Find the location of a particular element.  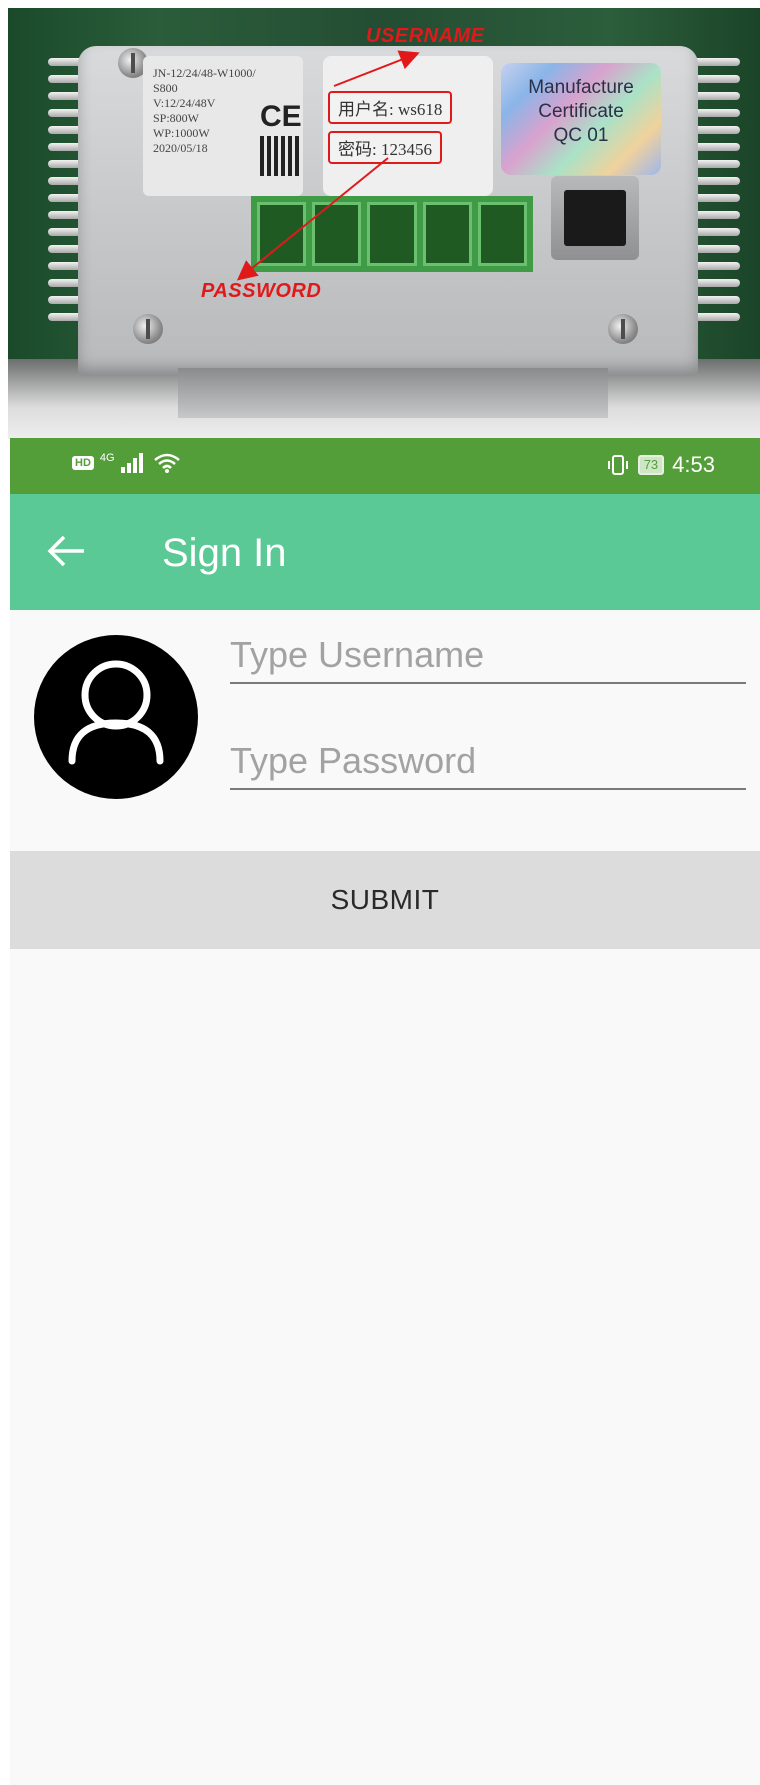

vibrate-icon is located at coordinates (617, 465).